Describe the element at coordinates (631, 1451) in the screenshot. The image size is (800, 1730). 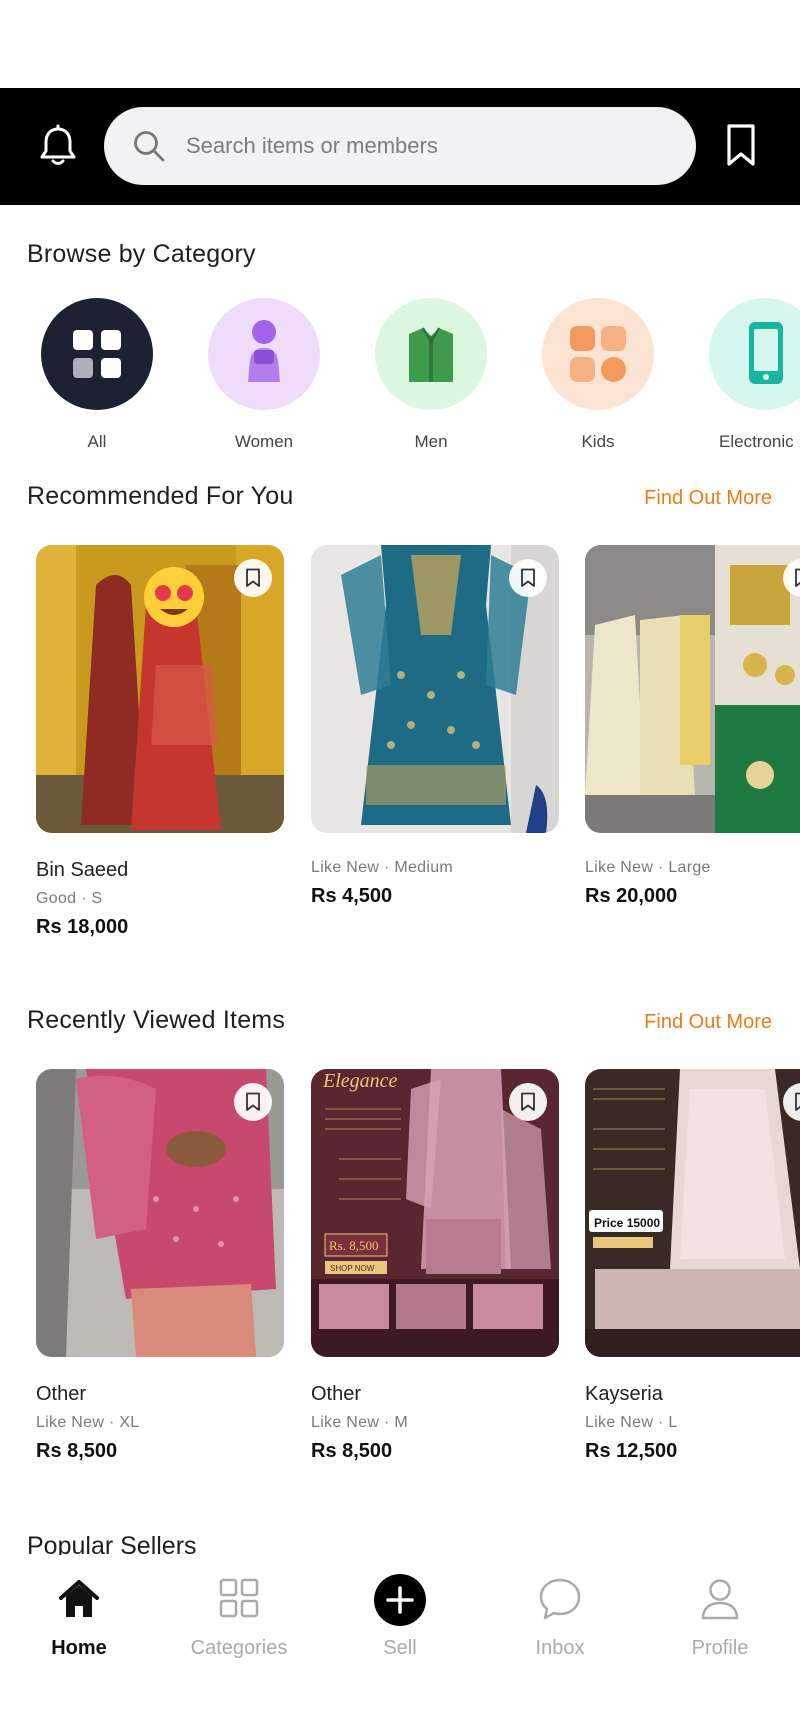
I see `product-price: Rs 12,500` at that location.